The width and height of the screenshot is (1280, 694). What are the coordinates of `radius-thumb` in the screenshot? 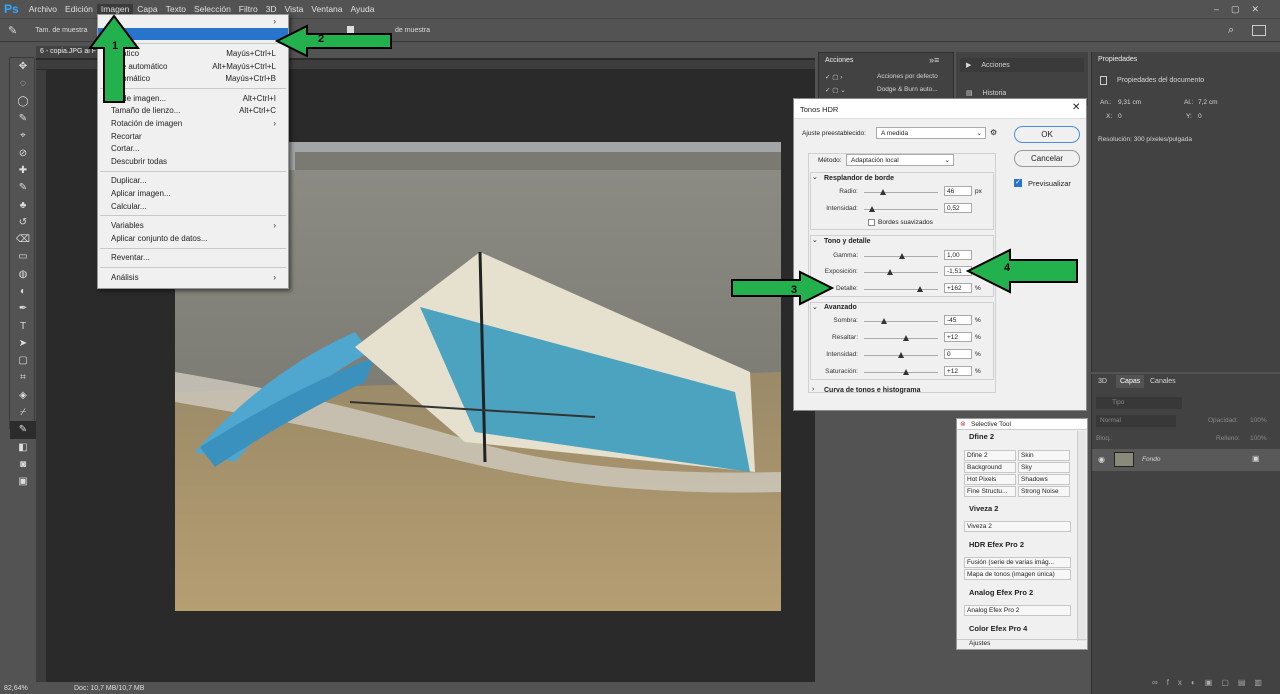 It's located at (883, 192).